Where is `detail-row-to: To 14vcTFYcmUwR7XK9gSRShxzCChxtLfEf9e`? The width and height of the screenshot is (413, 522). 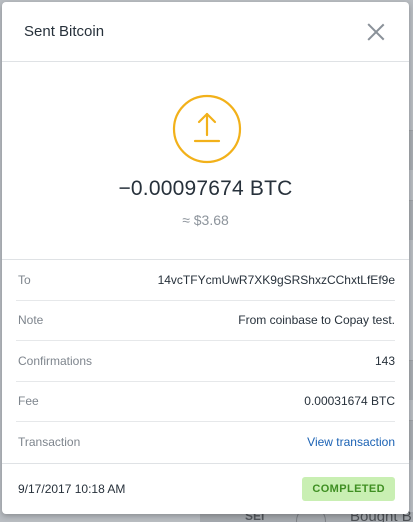 detail-row-to: To 14vcTFYcmUwR7XK9gSRShxzCChxtLfEf9e is located at coordinates (205, 280).